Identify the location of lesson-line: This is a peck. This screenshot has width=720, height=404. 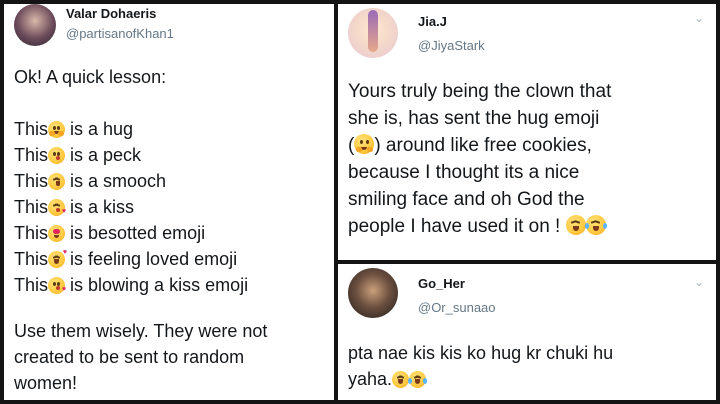
(78, 155).